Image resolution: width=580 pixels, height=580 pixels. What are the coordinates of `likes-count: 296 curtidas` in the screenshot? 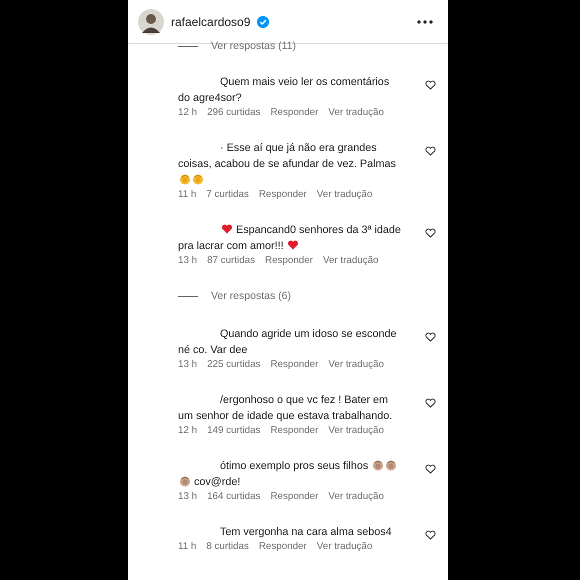 It's located at (233, 112).